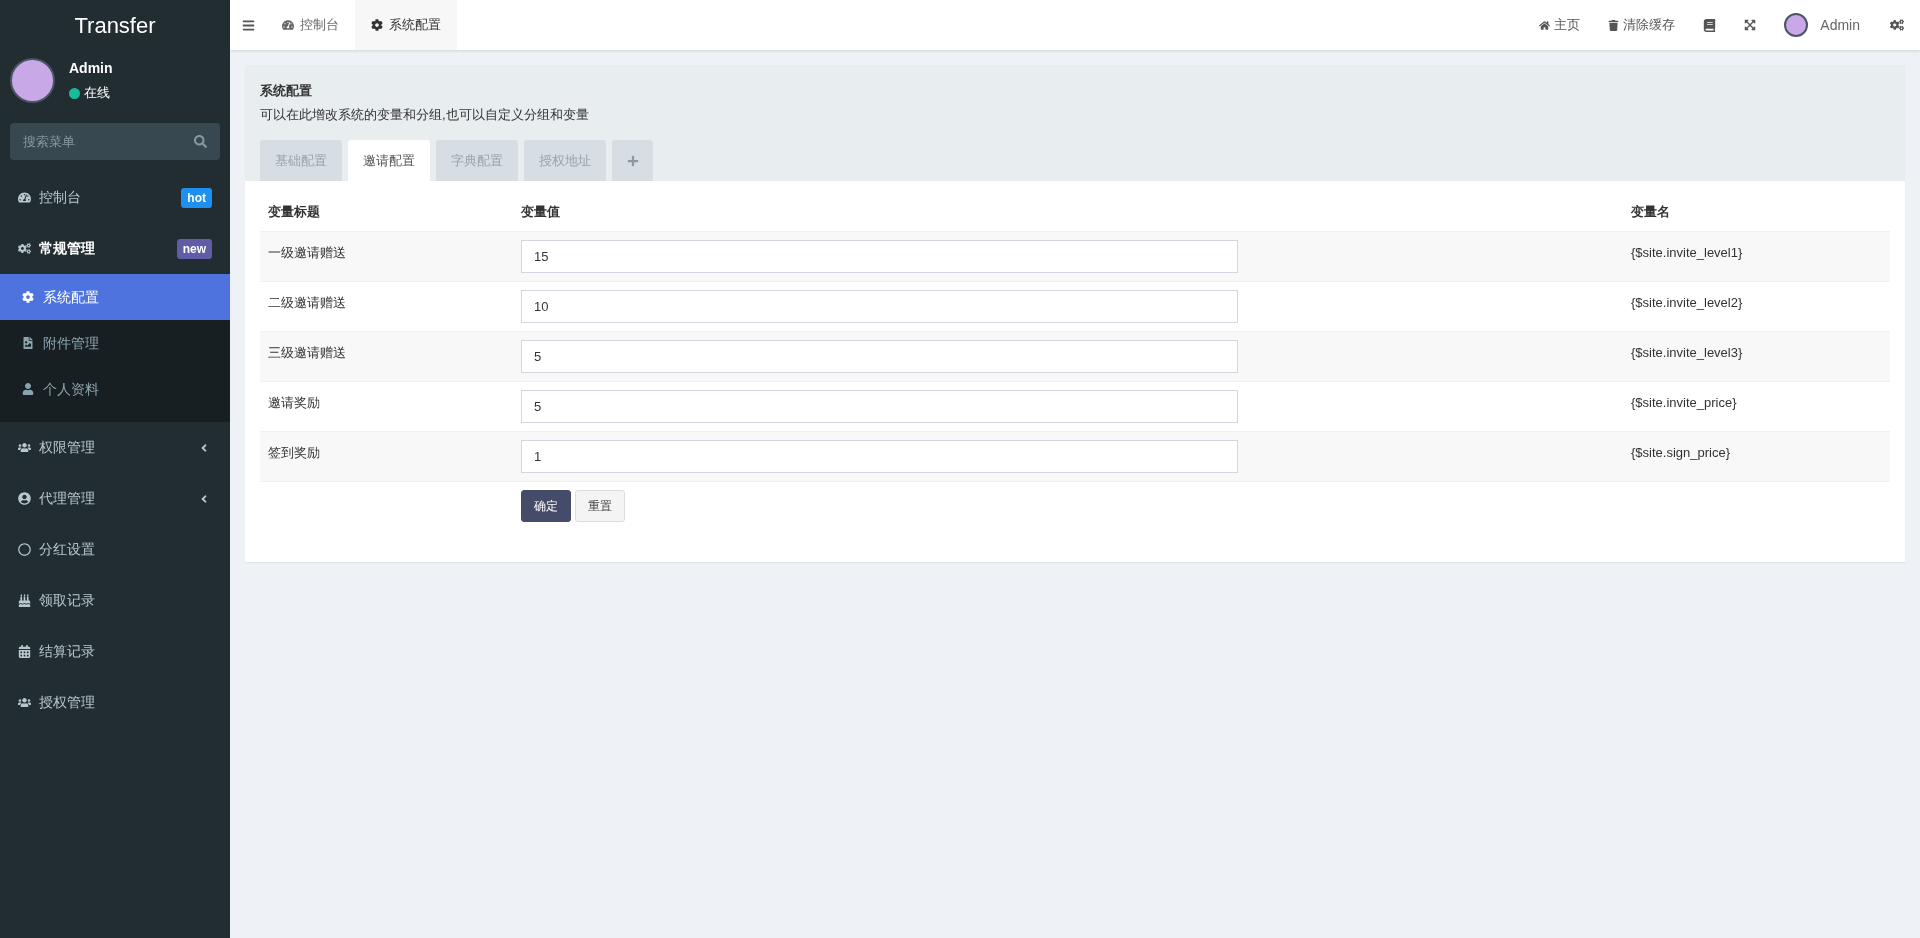 This screenshot has height=938, width=1920. I want to click on reset-button: 重置, so click(600, 506).